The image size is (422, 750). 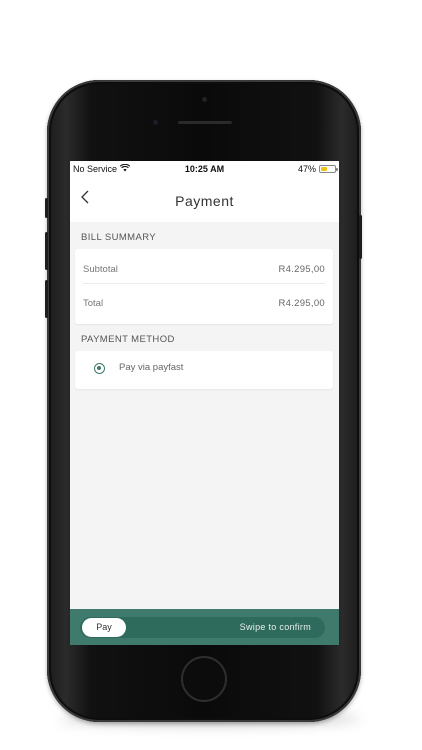 I want to click on page-title: Payment, so click(x=204, y=201).